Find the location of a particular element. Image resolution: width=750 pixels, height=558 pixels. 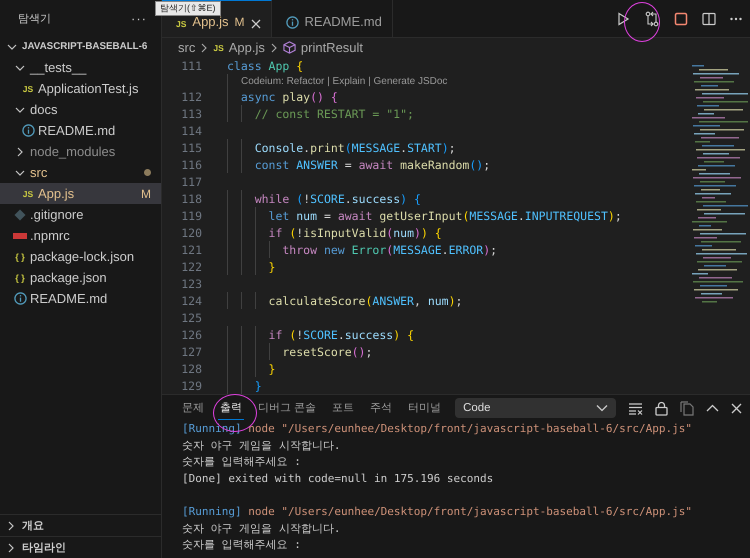

cube-icon is located at coordinates (289, 47).